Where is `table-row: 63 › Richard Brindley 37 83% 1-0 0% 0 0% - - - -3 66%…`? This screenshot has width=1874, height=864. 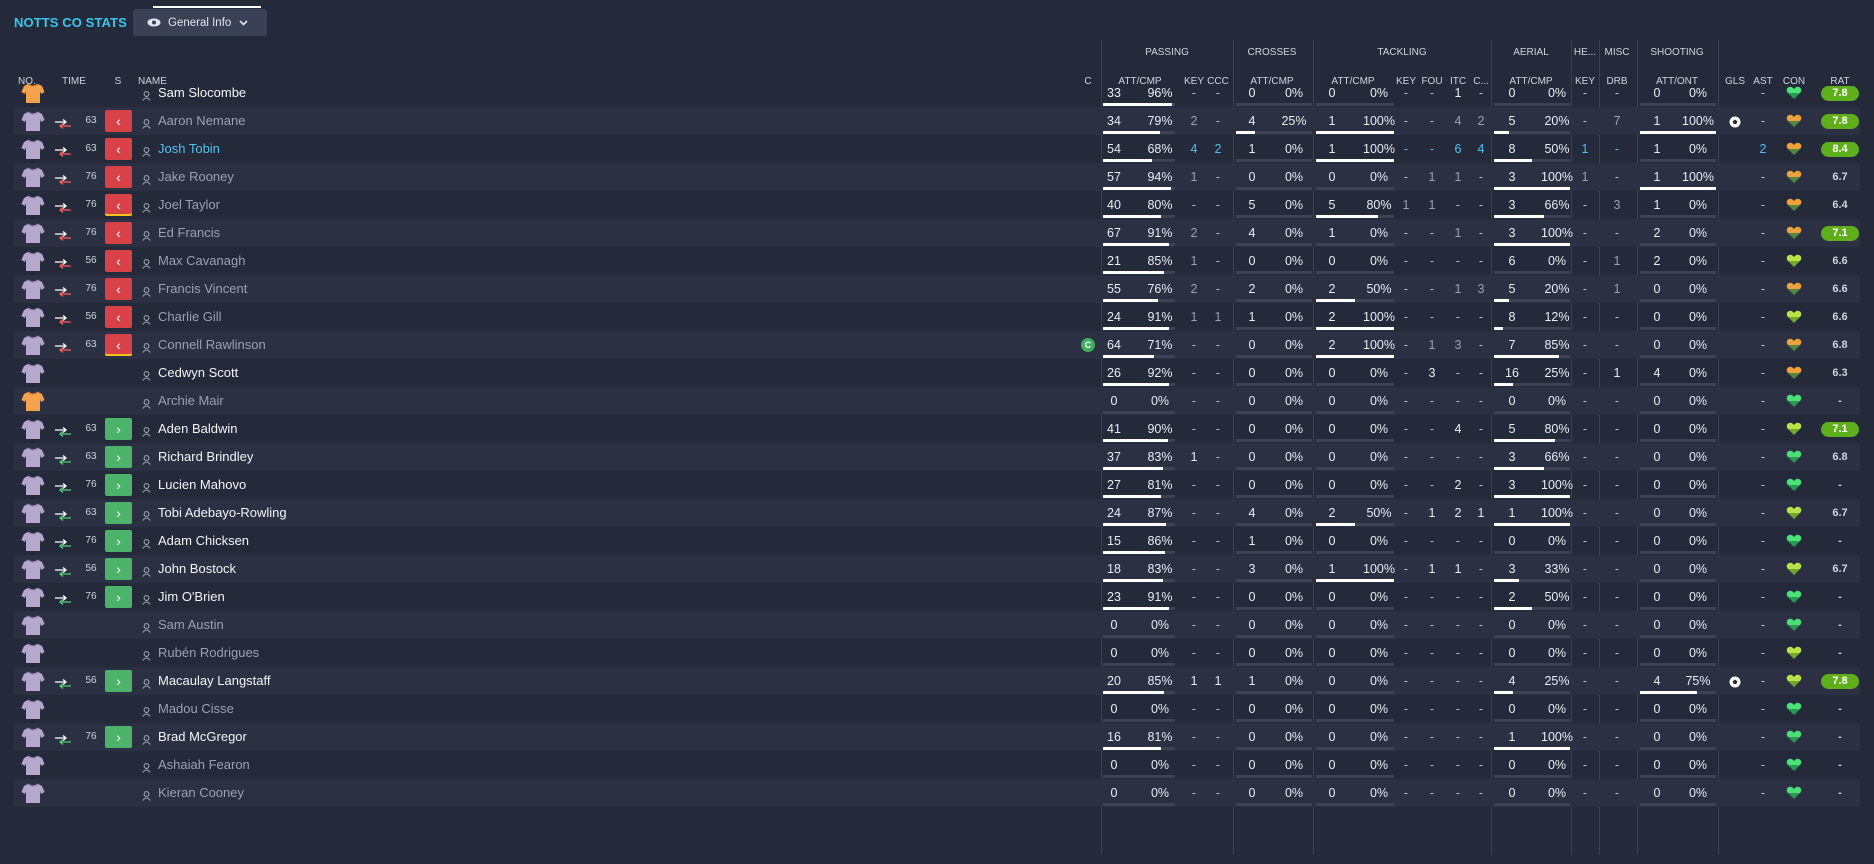 table-row: 63 › Richard Brindley 37 83% 1-0 0% 0 0% - - - -3 66%… is located at coordinates (937, 457).